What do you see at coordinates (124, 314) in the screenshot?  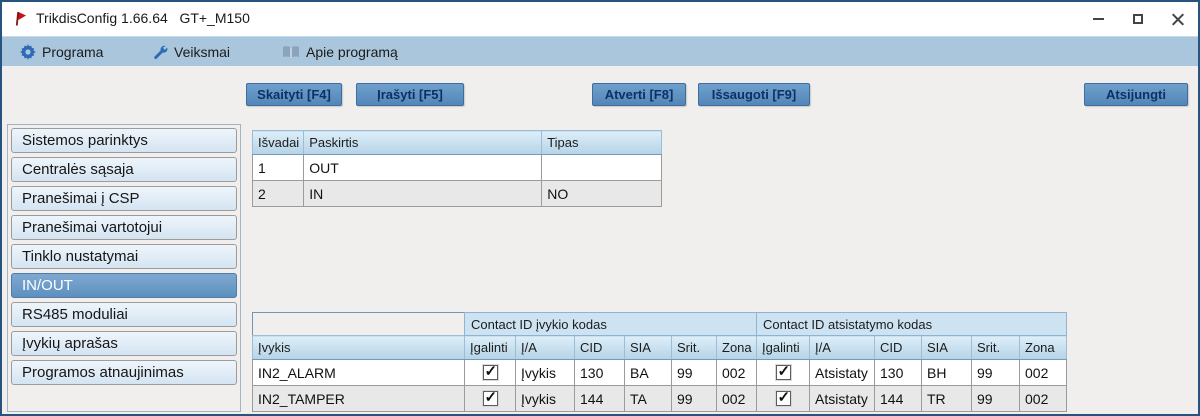 I see `sidebar-item-rs485-moduliai: RS485 moduliai` at bounding box center [124, 314].